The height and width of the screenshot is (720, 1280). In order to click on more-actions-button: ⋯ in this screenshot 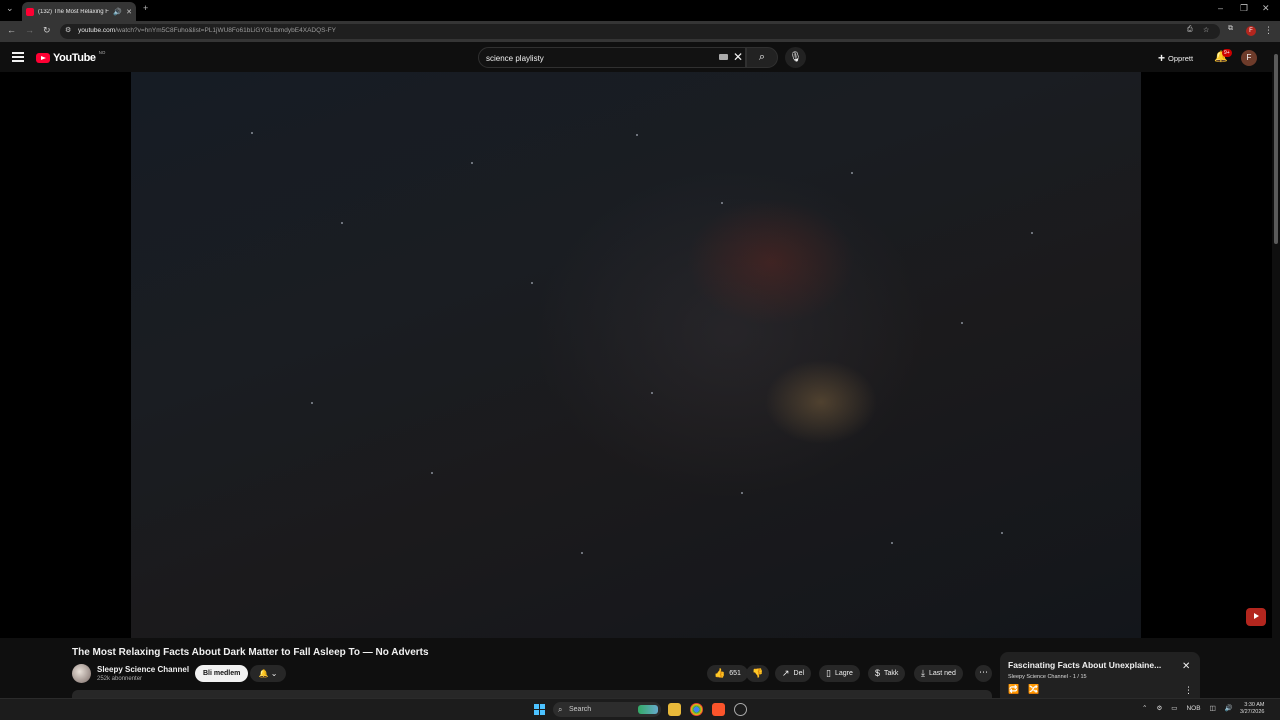, I will do `click(983, 673)`.